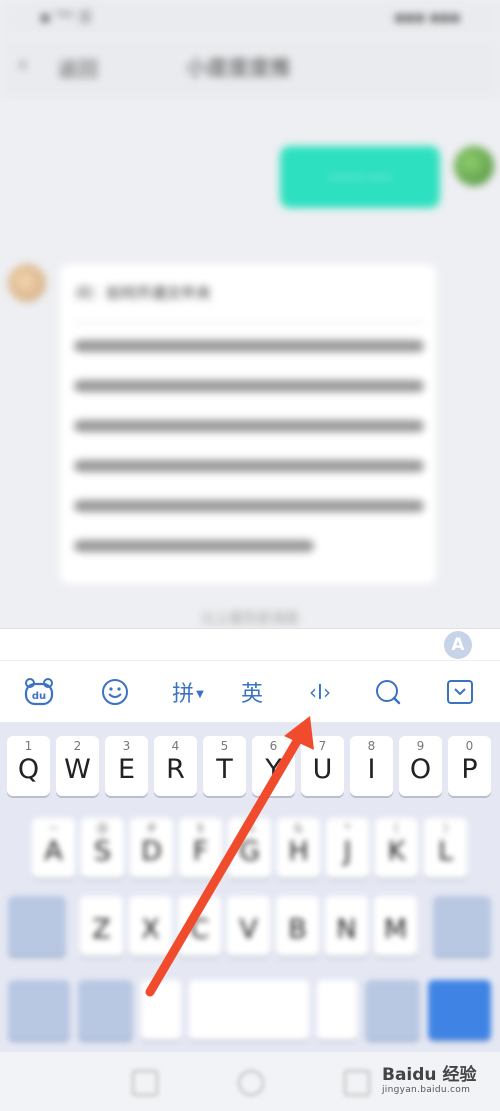  What do you see at coordinates (251, 1083) in the screenshot?
I see `nav-home-icon` at bounding box center [251, 1083].